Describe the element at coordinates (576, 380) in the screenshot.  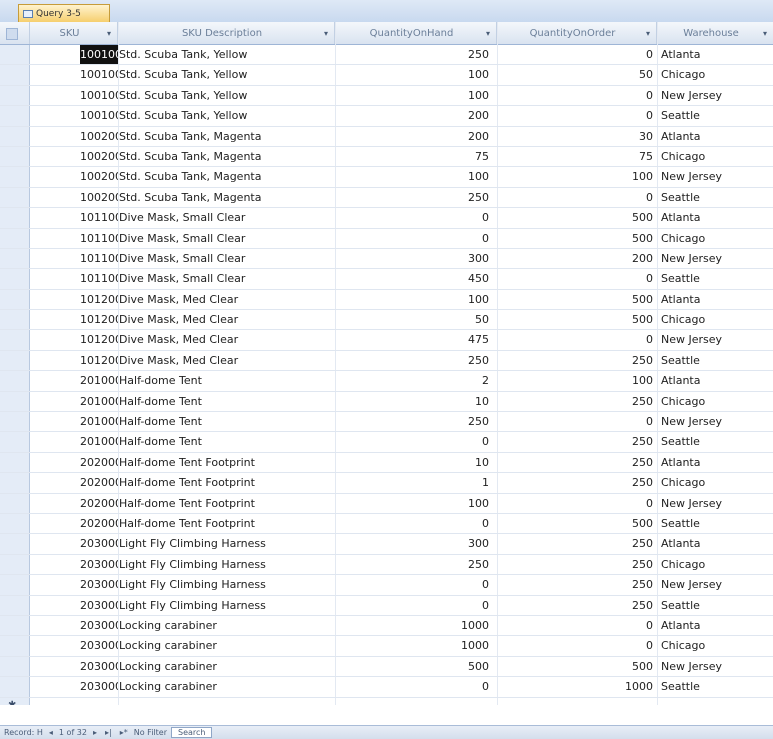
I see `cell-qoo: 100` at that location.